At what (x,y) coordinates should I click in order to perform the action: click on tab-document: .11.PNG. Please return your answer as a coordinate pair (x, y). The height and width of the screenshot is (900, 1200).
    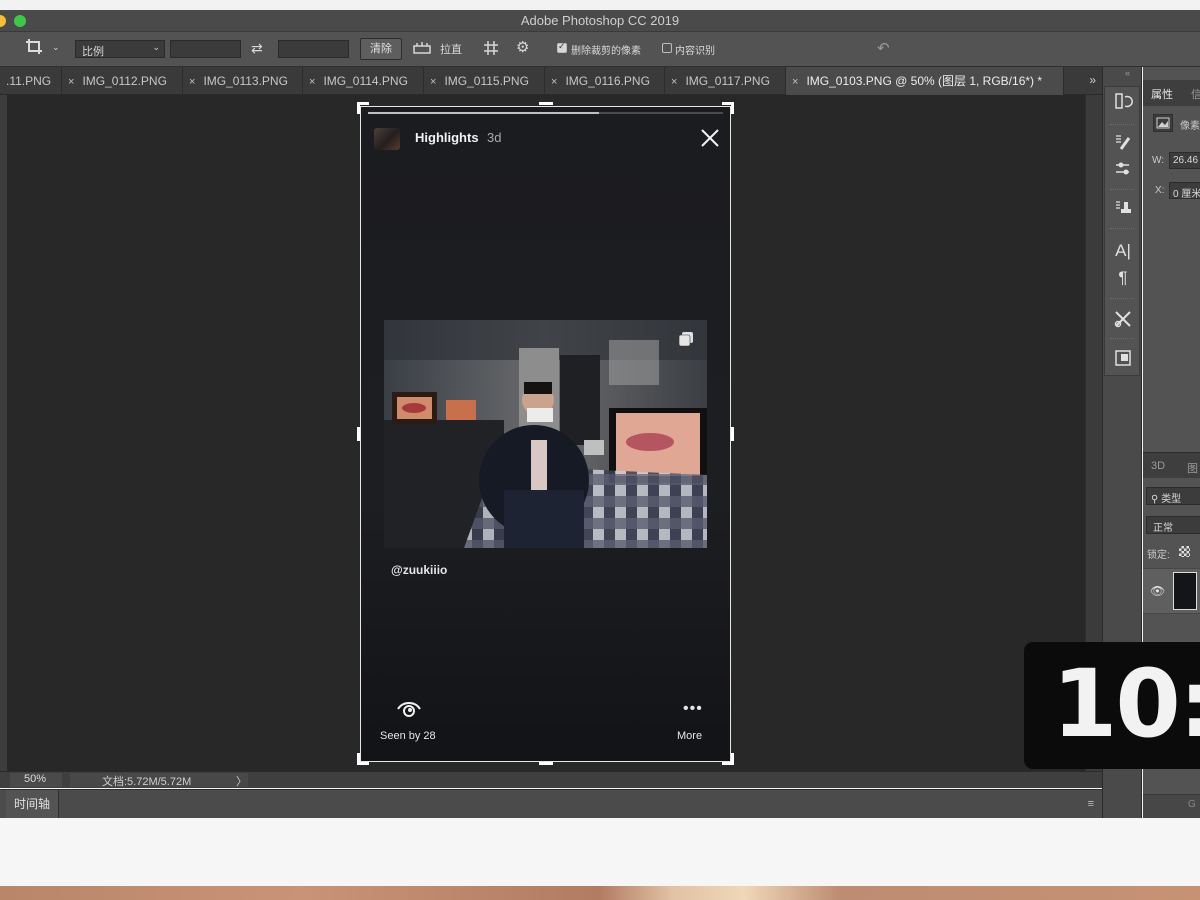
    Looking at the image, I should click on (31, 81).